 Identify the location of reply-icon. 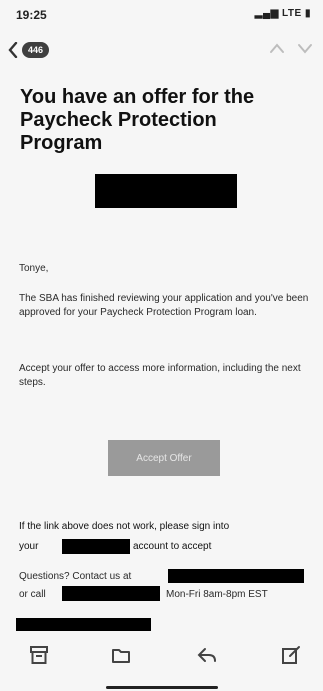
(207, 655).